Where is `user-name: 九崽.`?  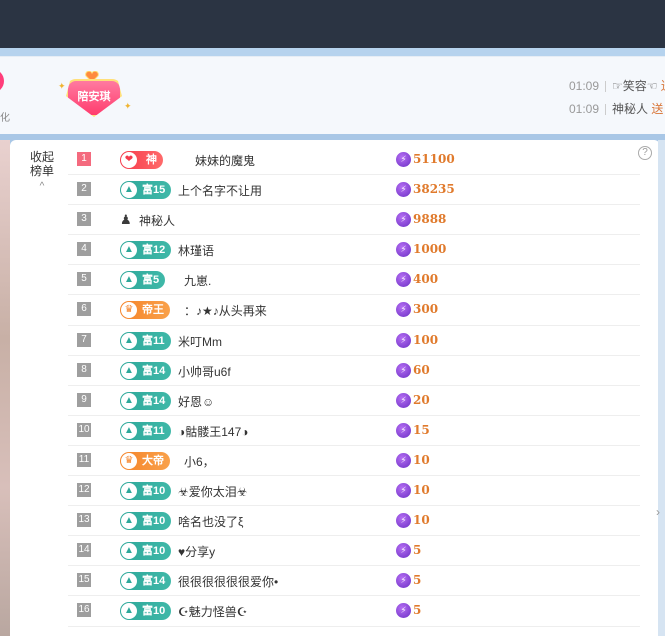
user-name: 九崽. is located at coordinates (197, 280).